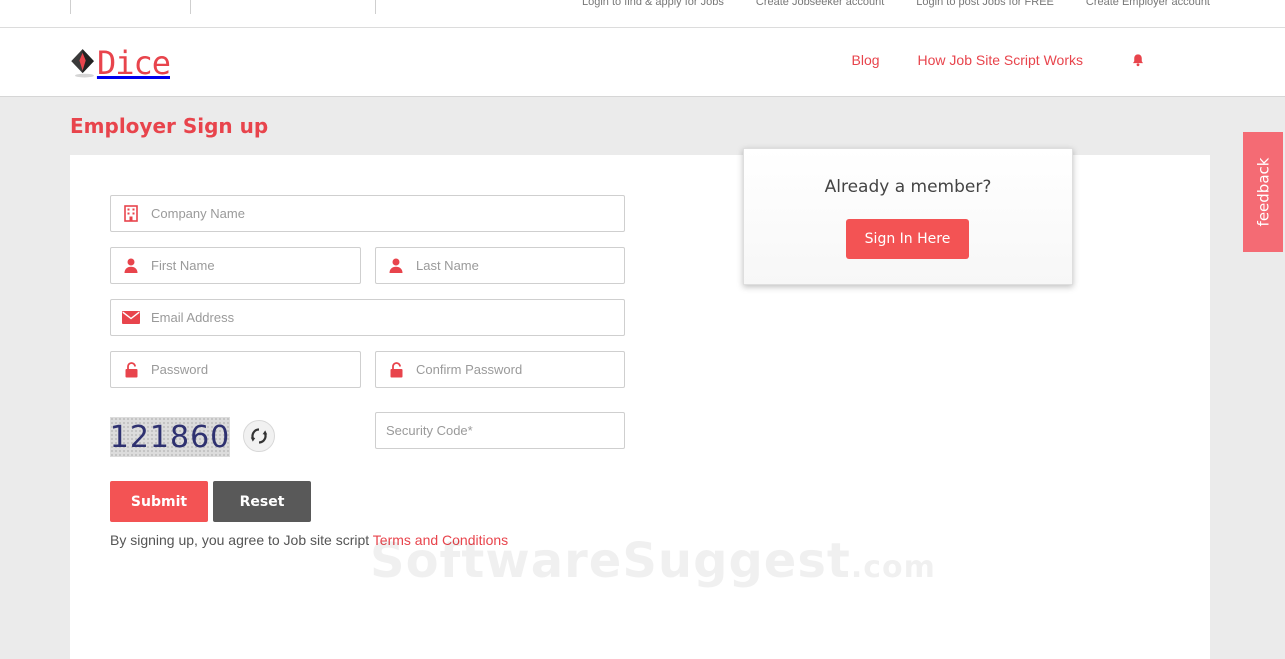 The image size is (1285, 659). I want to click on password-input, so click(255, 369).